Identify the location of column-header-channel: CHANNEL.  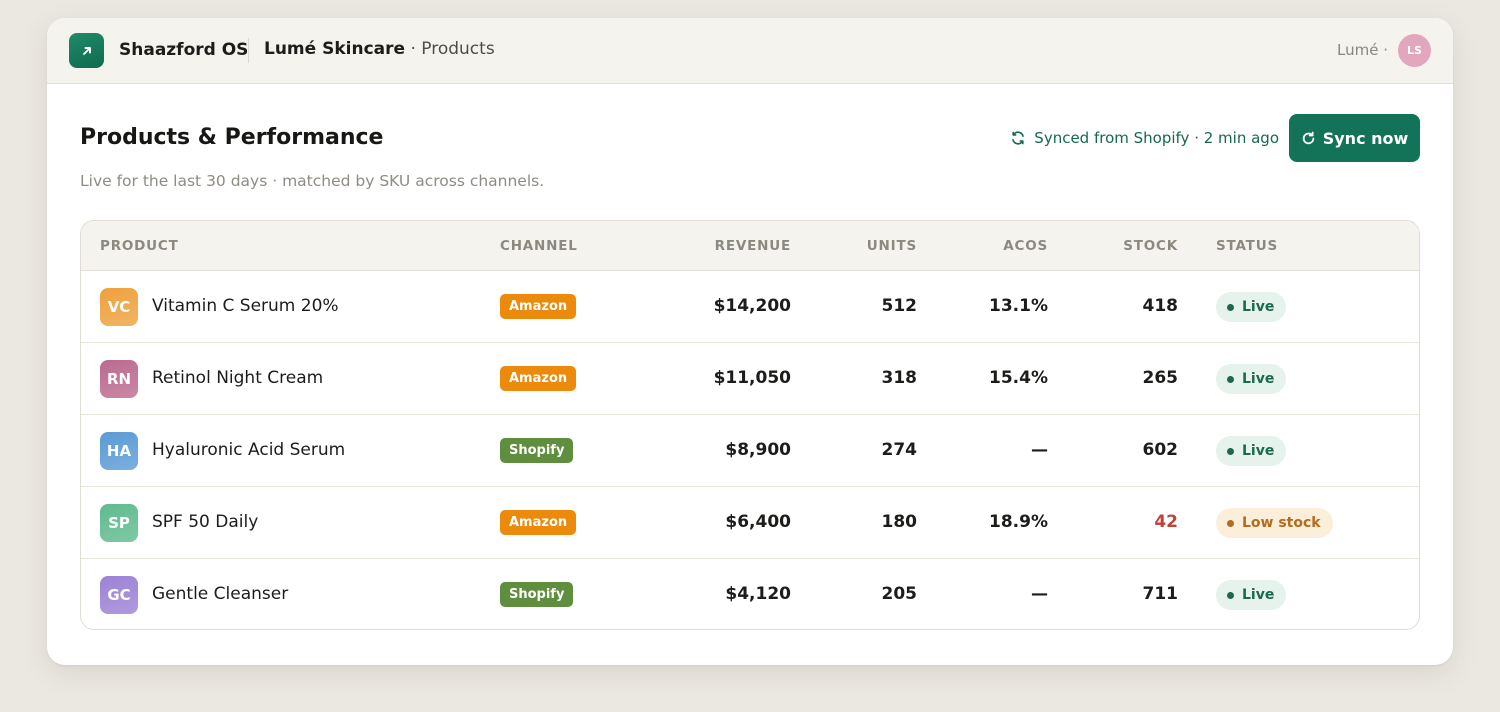
(539, 246).